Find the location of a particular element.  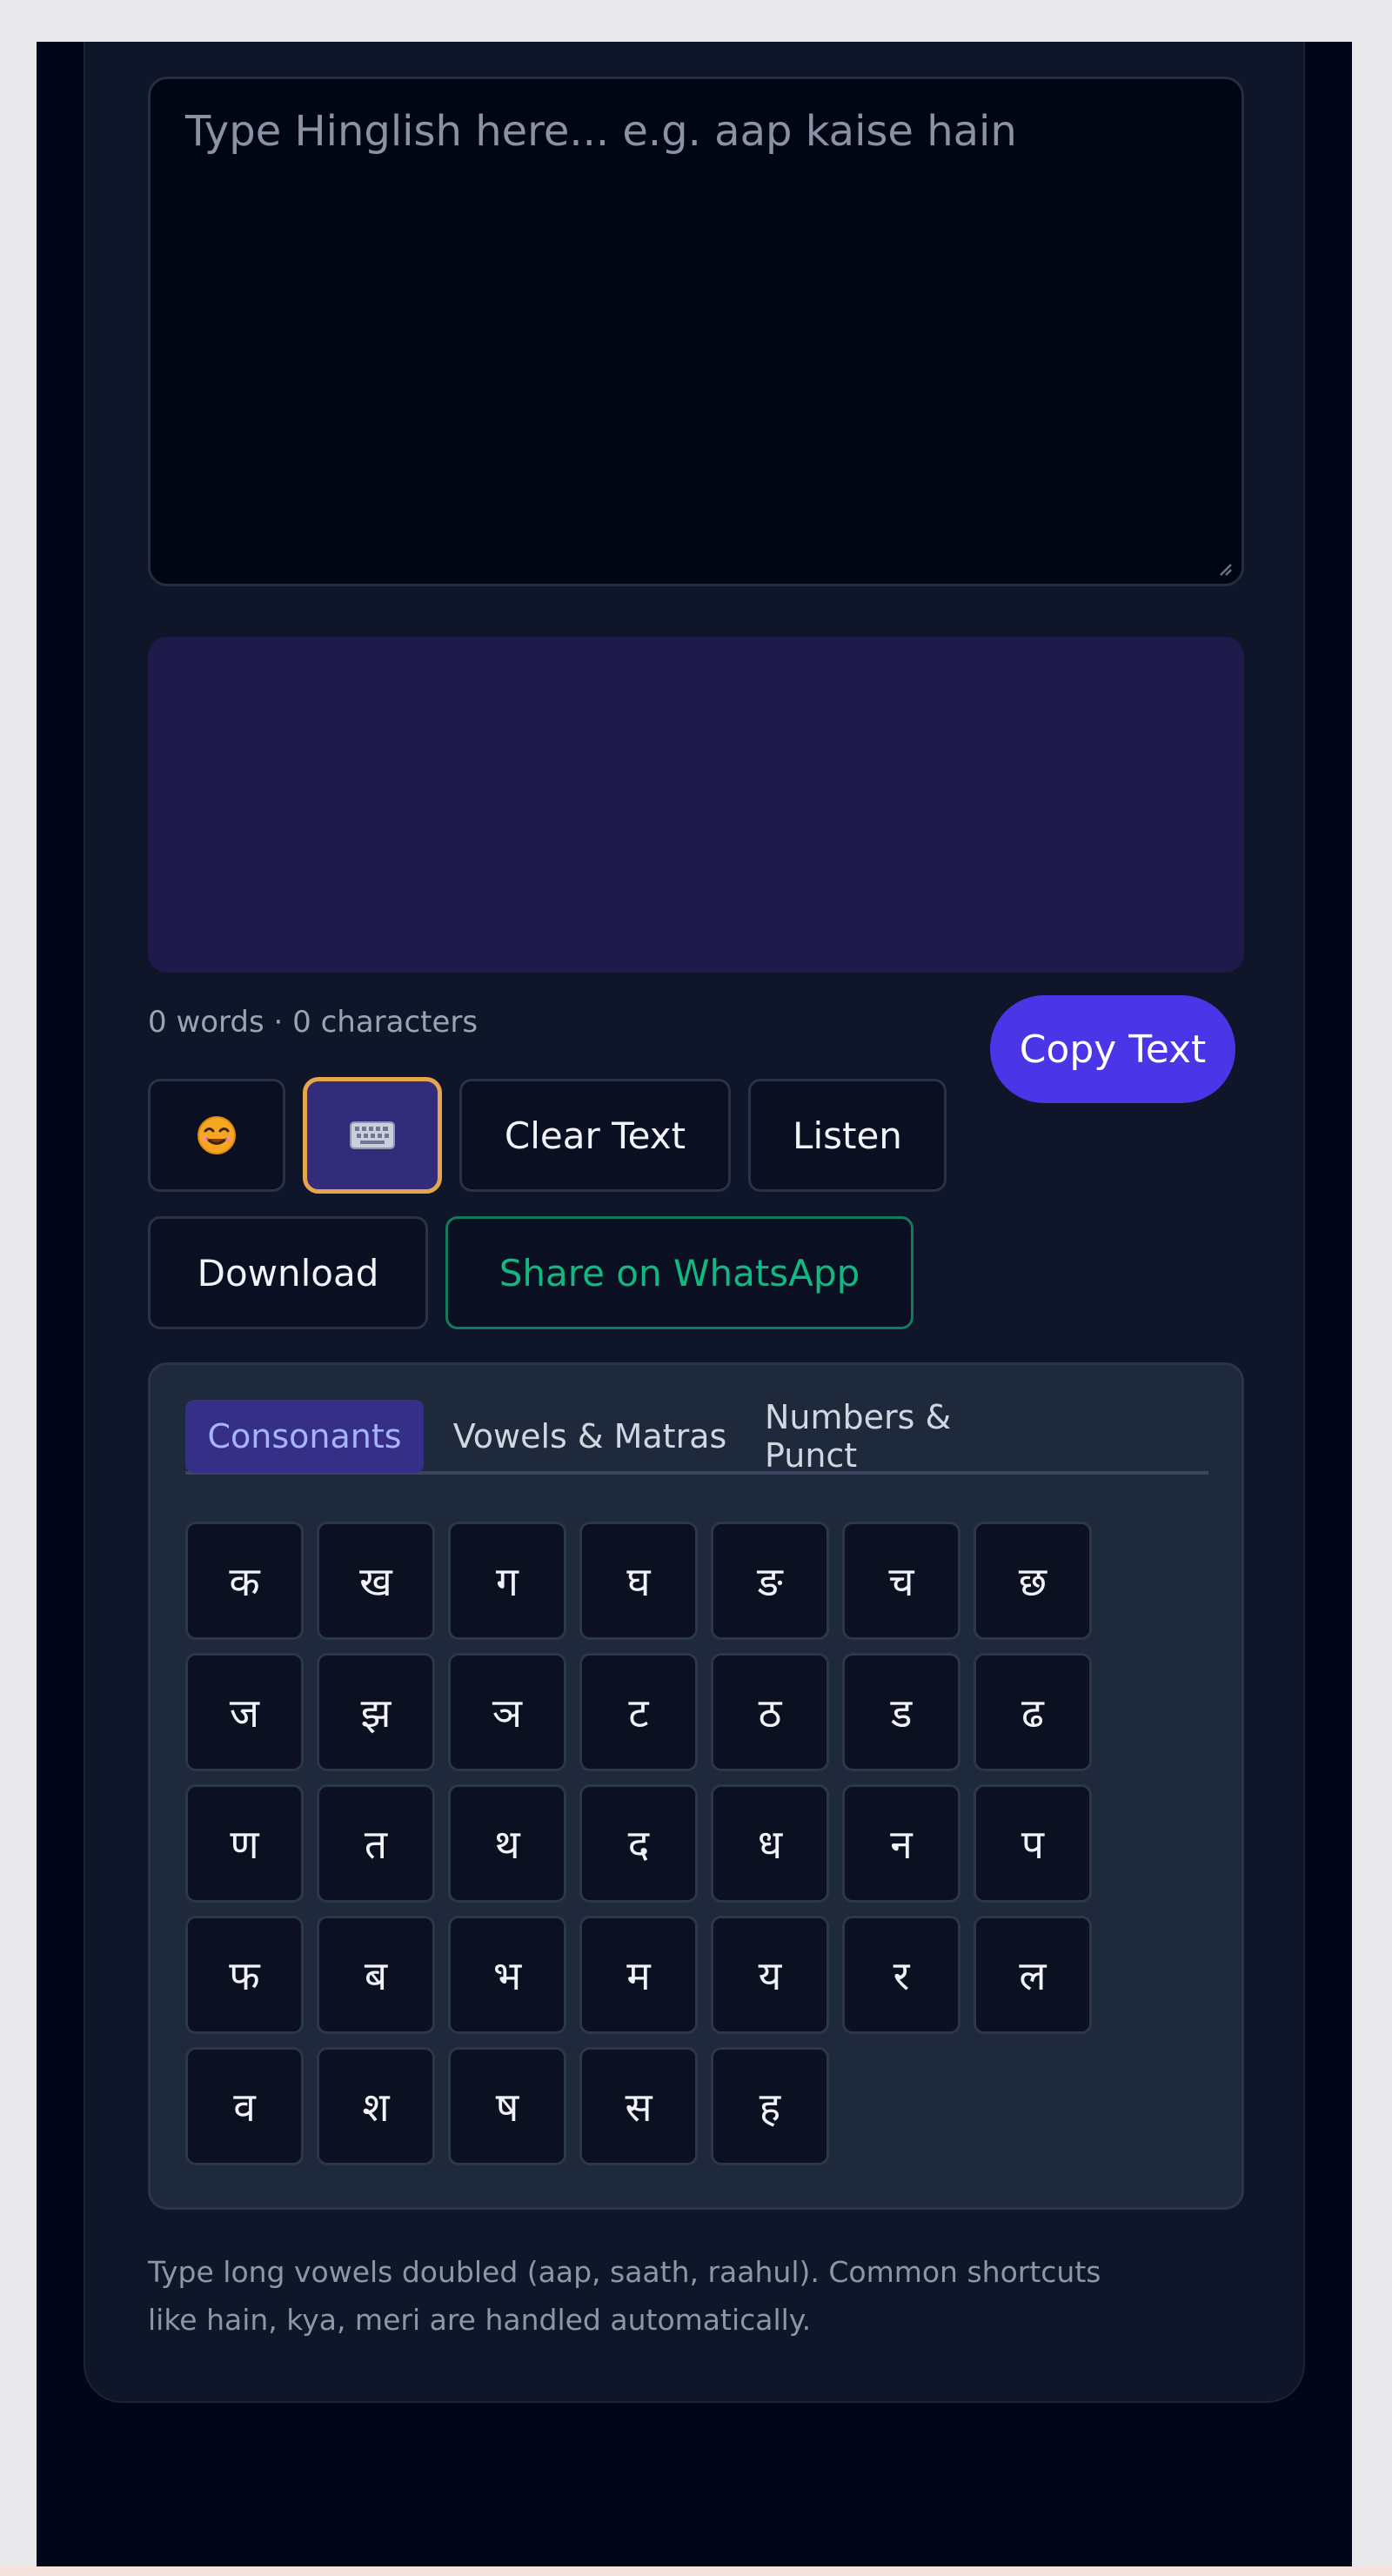

keyboard-key: ग is located at coordinates (507, 1581).